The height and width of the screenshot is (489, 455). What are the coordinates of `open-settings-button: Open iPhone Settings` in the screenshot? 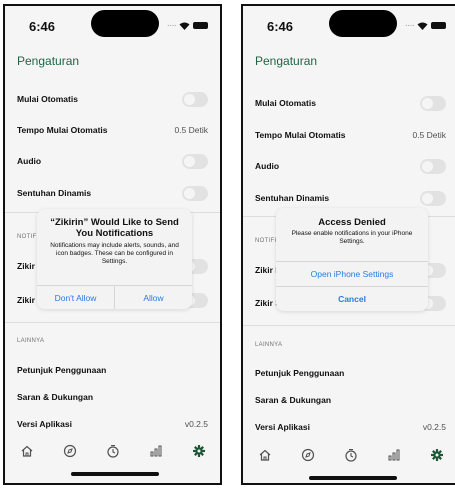 It's located at (352, 274).